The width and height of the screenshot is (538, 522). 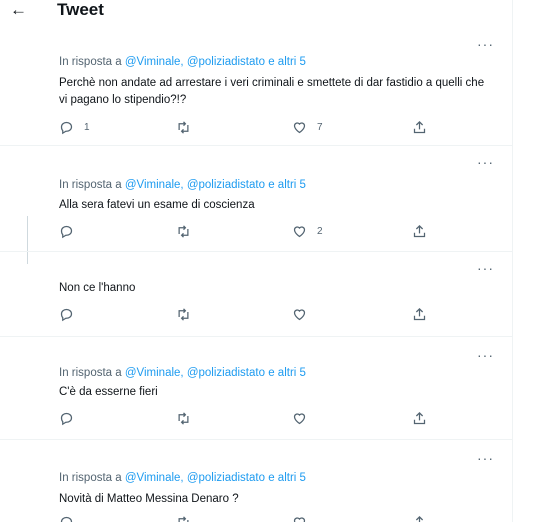 I want to click on like-count: 2, so click(x=320, y=231).